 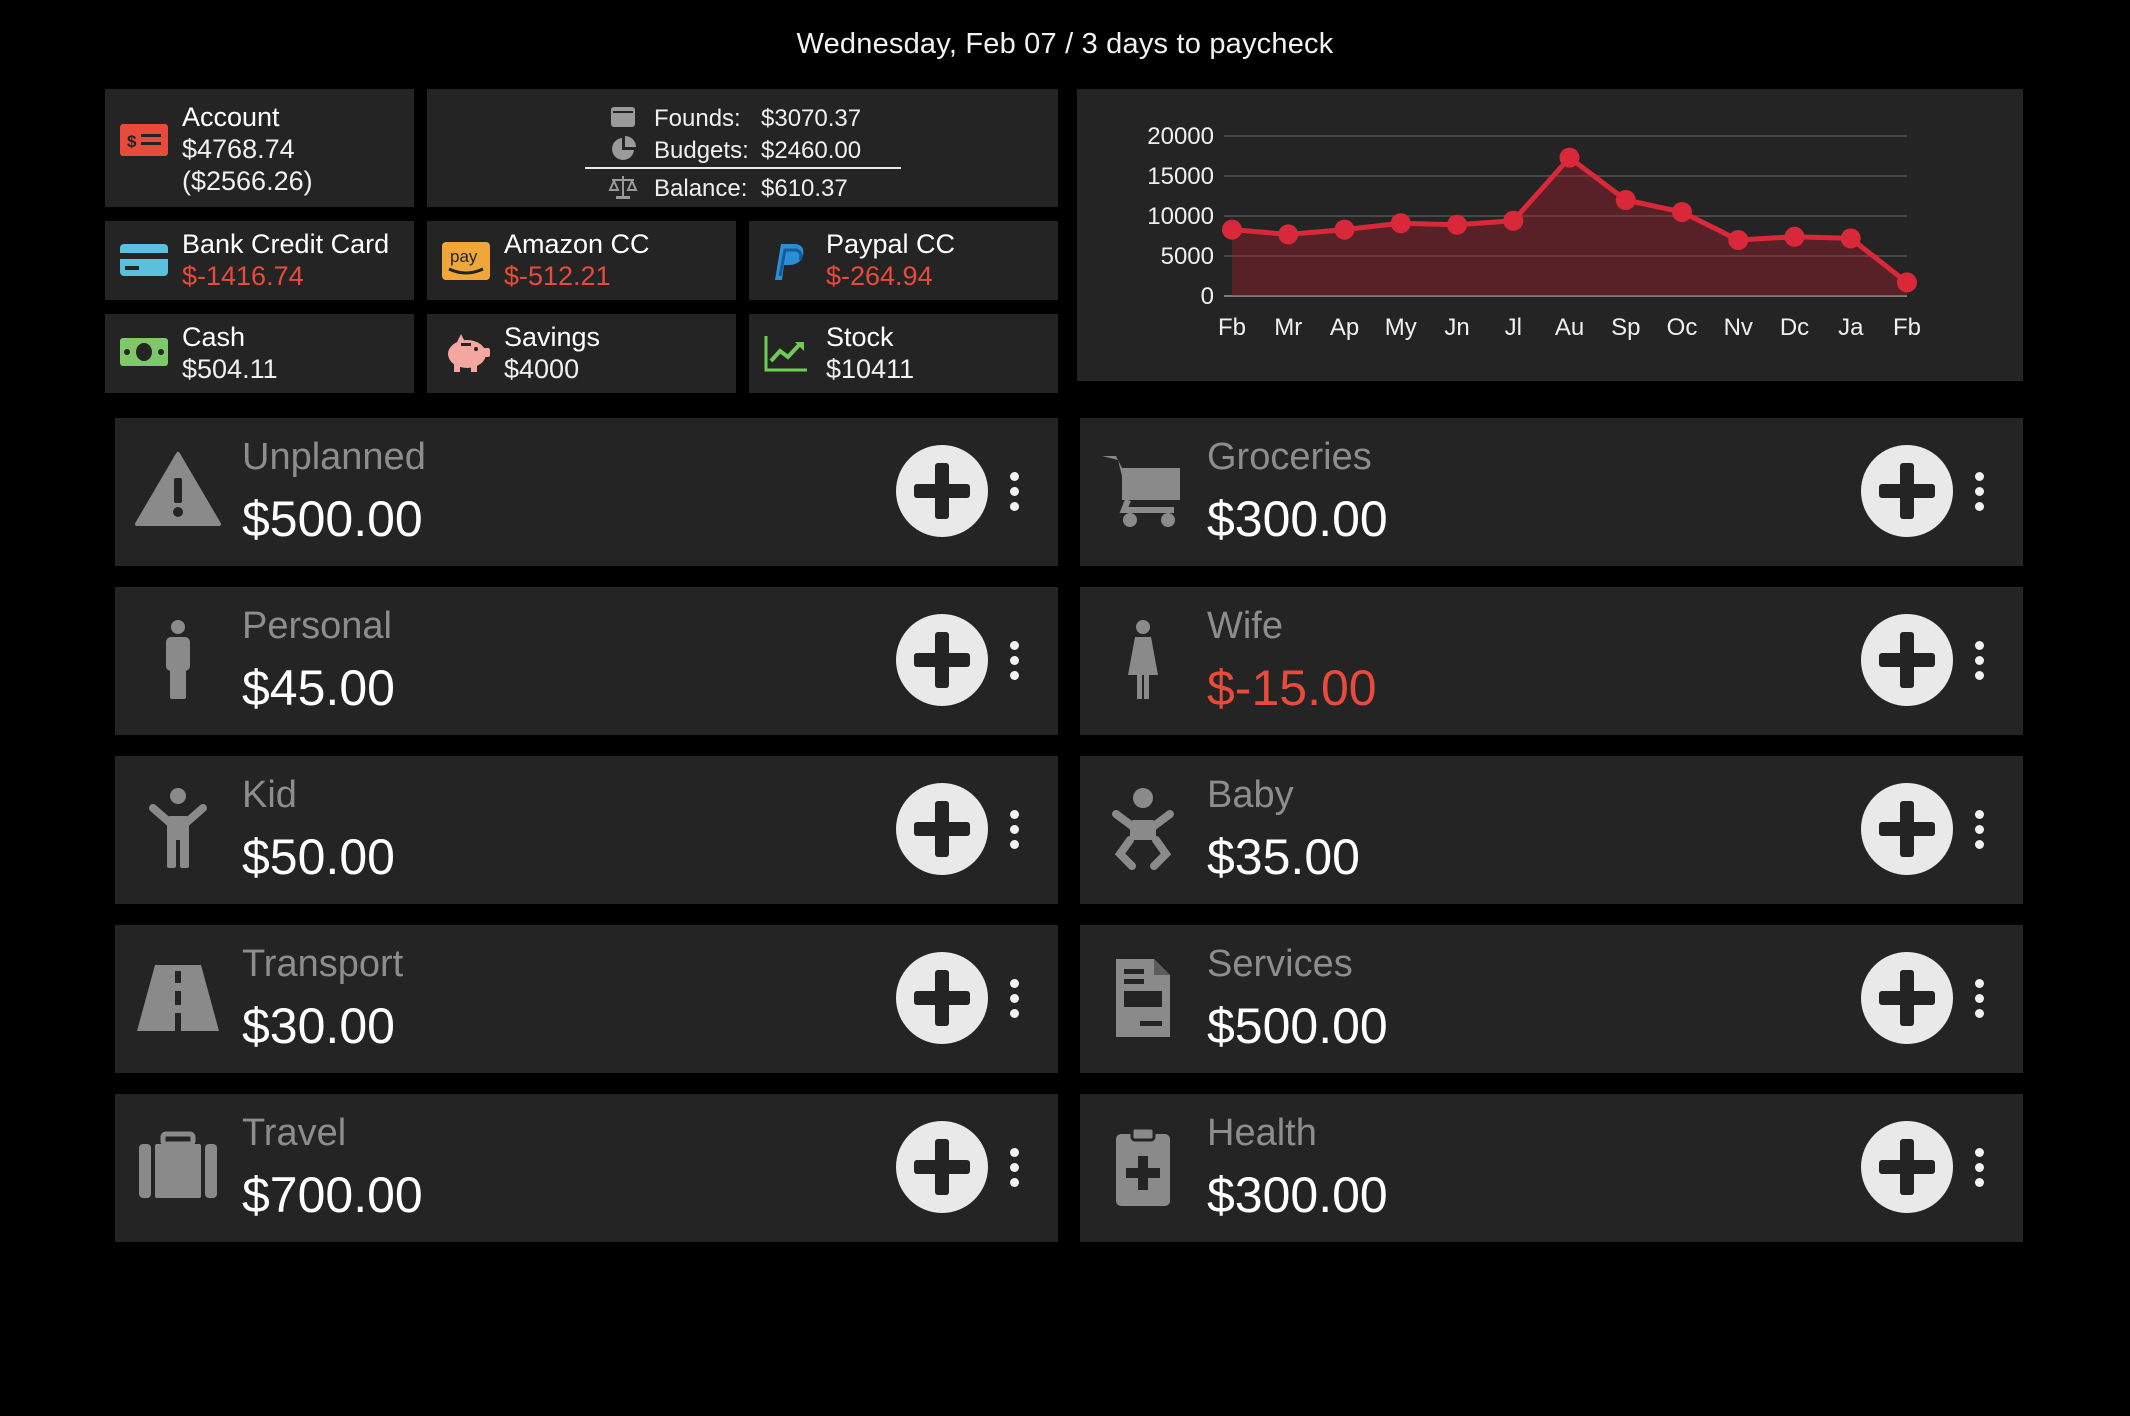 What do you see at coordinates (332, 519) in the screenshot?
I see `category-amount: $500.00` at bounding box center [332, 519].